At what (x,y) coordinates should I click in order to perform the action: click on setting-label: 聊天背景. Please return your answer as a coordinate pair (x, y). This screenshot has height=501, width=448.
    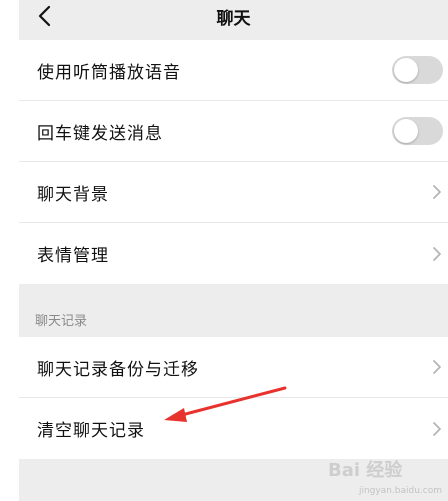
    Looking at the image, I should click on (73, 194).